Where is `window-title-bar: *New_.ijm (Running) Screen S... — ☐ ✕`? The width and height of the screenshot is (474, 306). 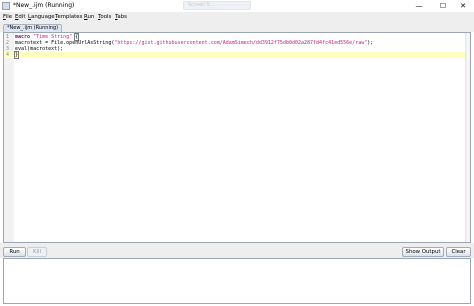 window-title-bar: *New_.ijm (Running) Screen S... — ☐ ✕ is located at coordinates (237, 6).